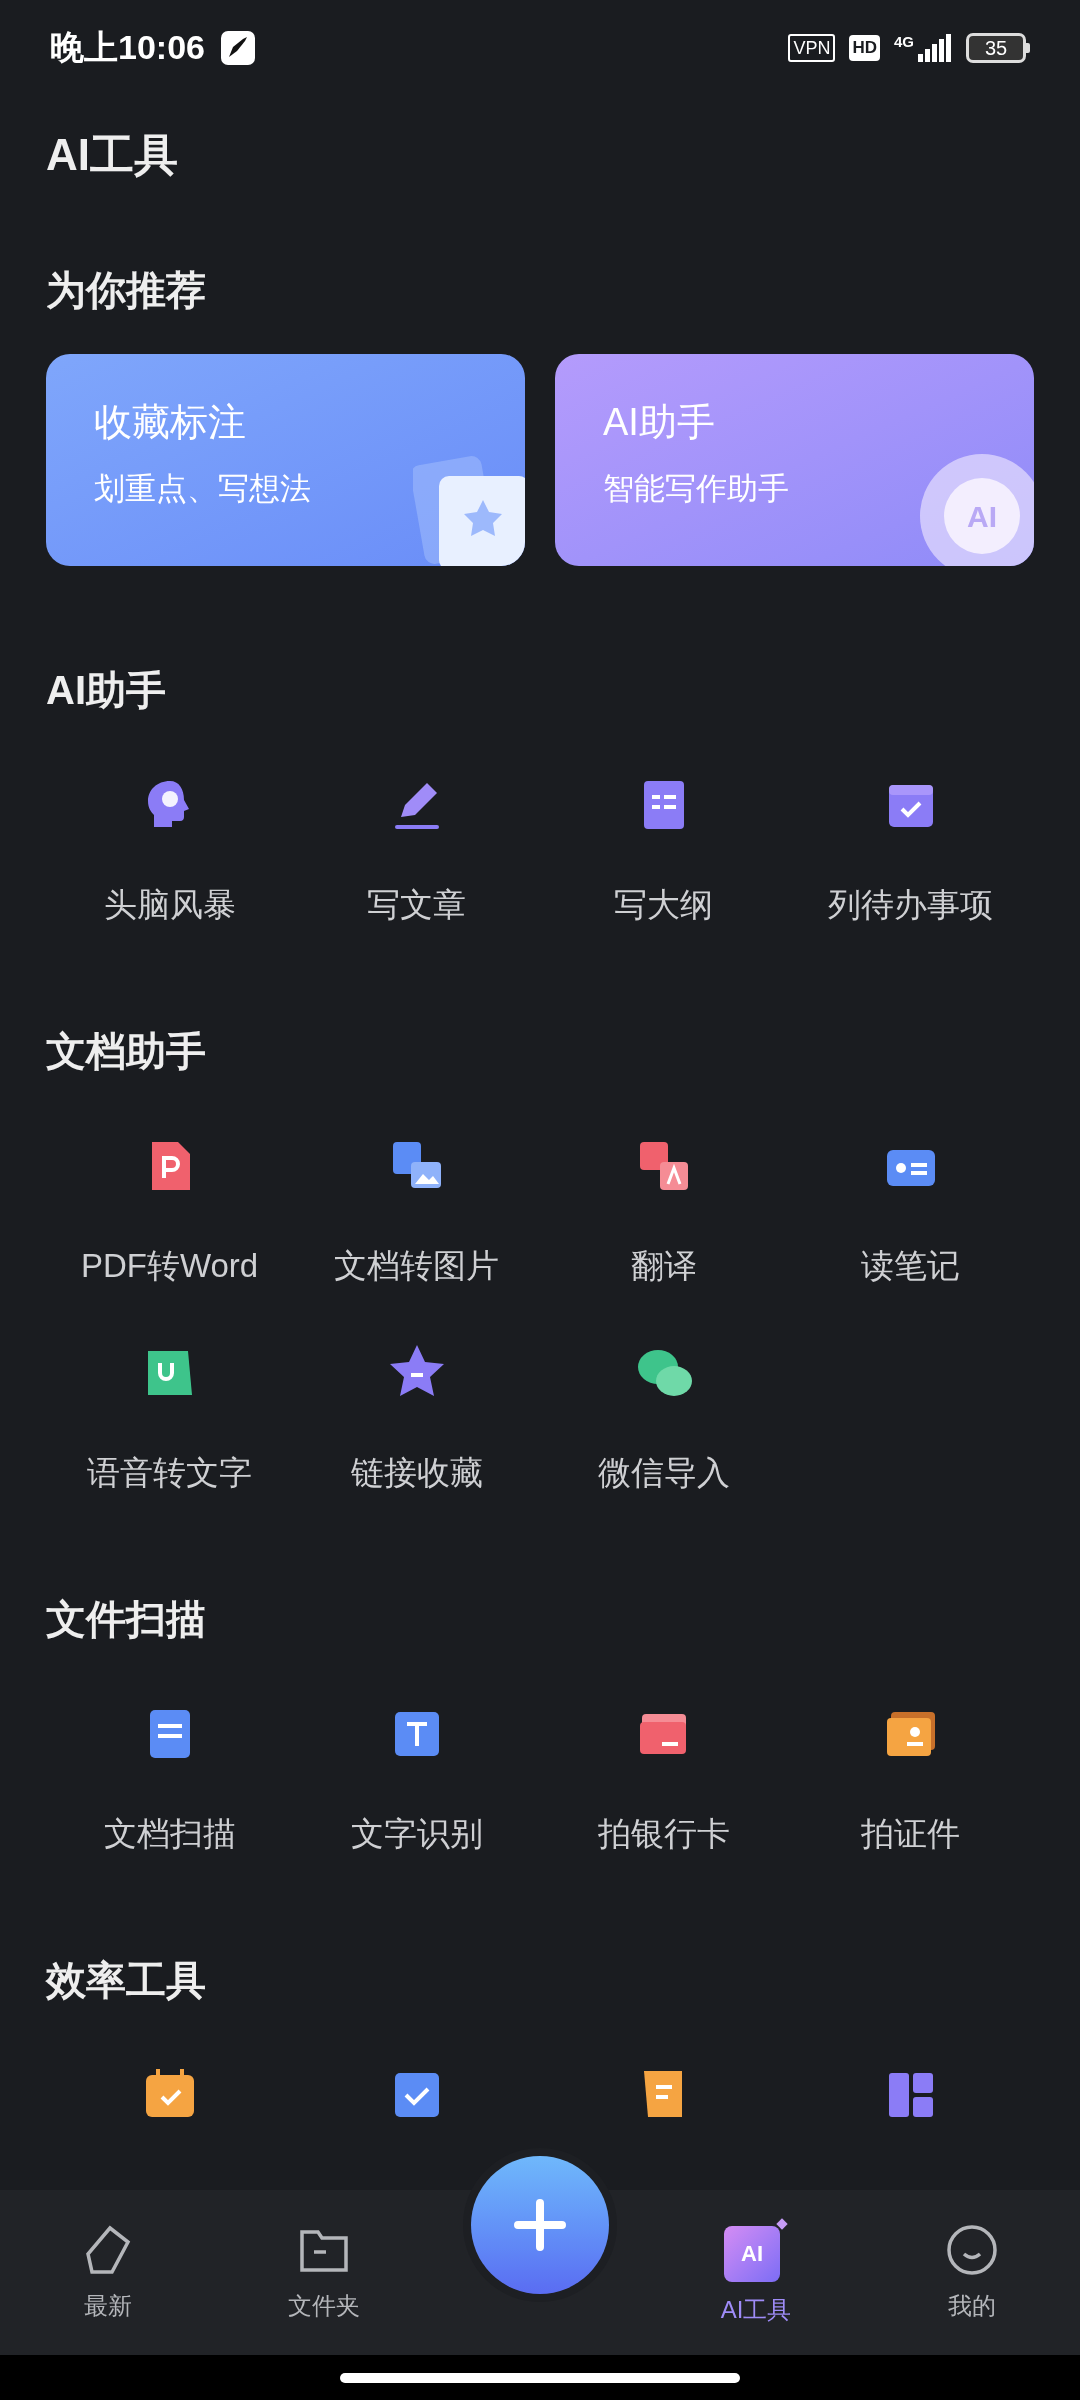  Describe the element at coordinates (169, 905) in the screenshot. I see `tool-label: 头脑风暴` at that location.